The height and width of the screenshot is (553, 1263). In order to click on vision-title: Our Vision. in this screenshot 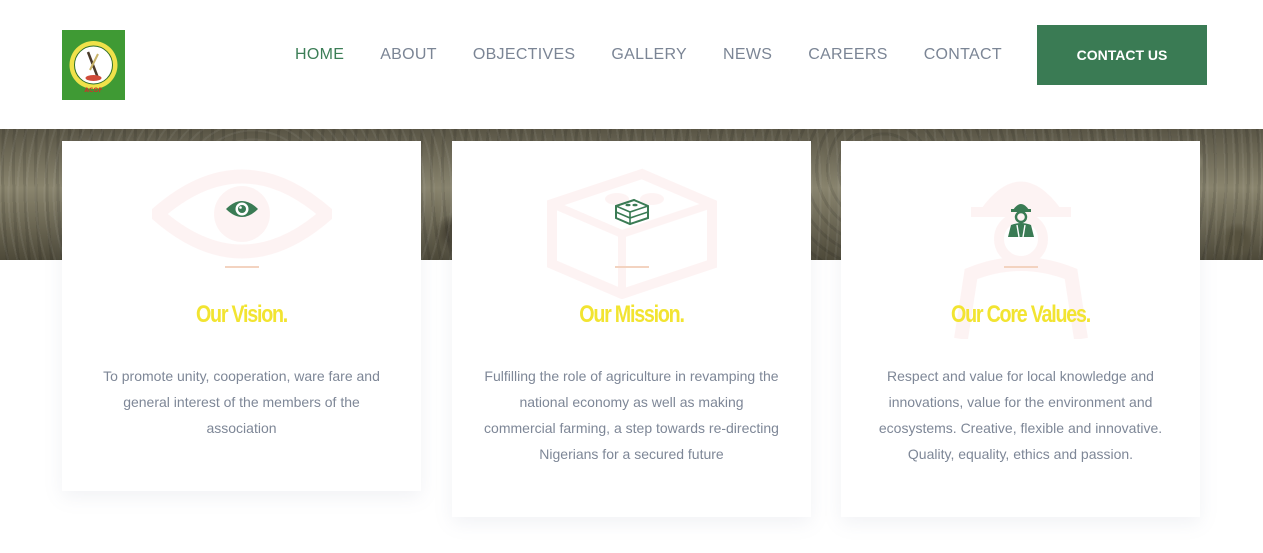, I will do `click(241, 314)`.